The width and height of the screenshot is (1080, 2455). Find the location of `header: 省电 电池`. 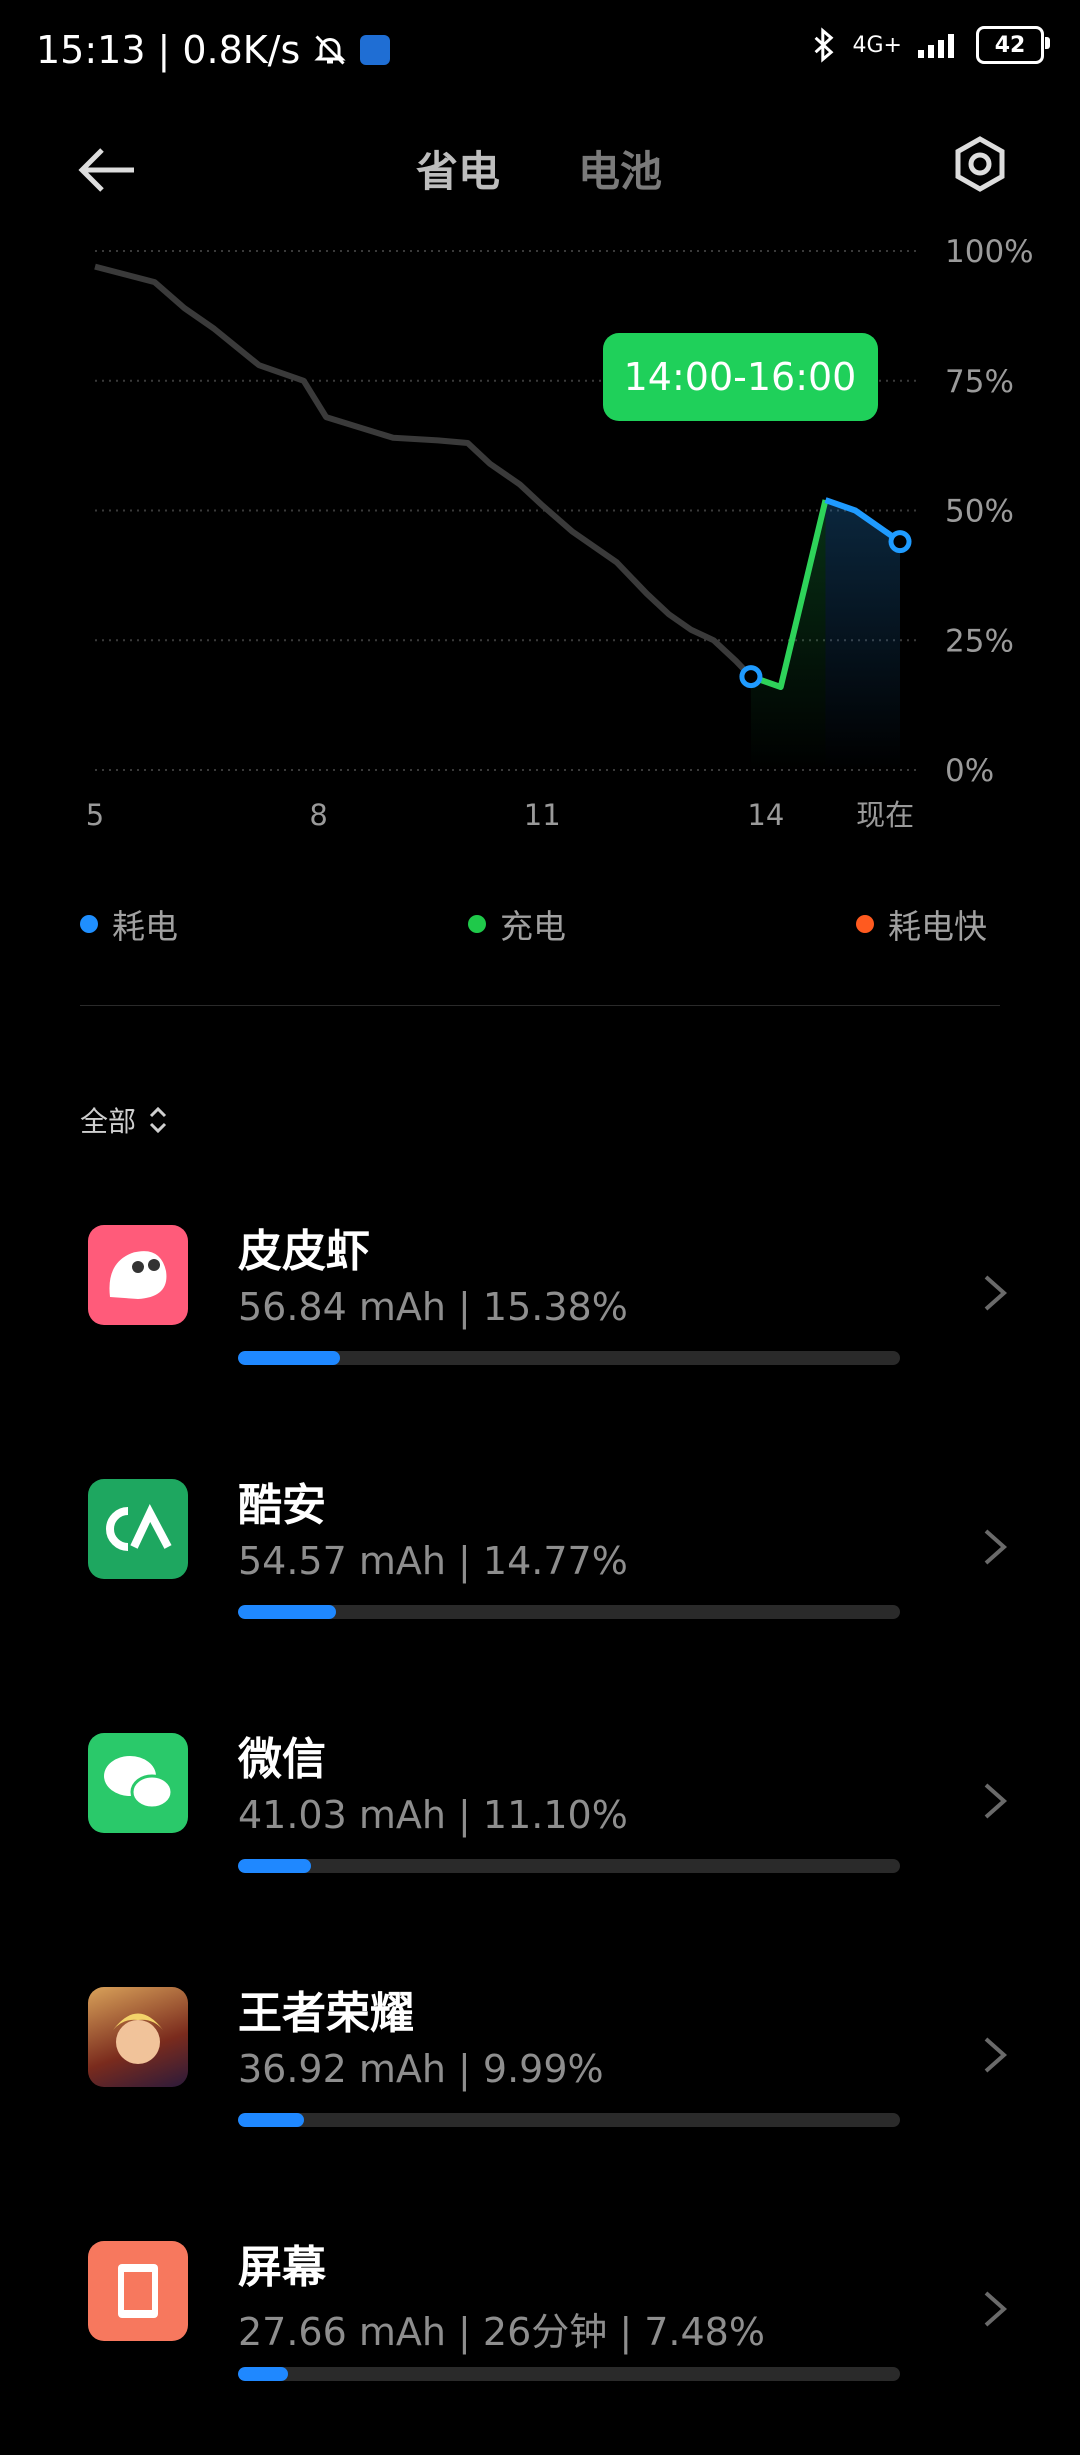

header: 省电 电池 is located at coordinates (540, 165).